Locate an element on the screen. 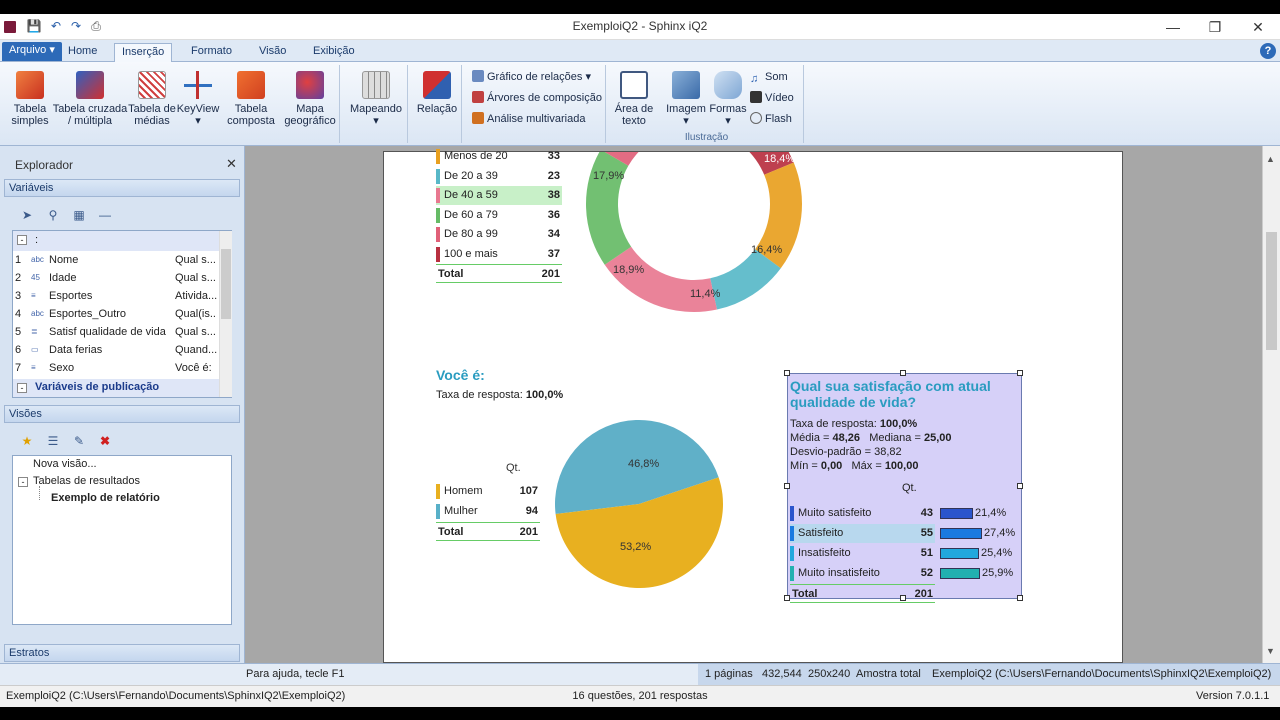 Image resolution: width=1280 pixels, height=720 pixels. area-texto-button: Área de texto is located at coordinates (634, 99).